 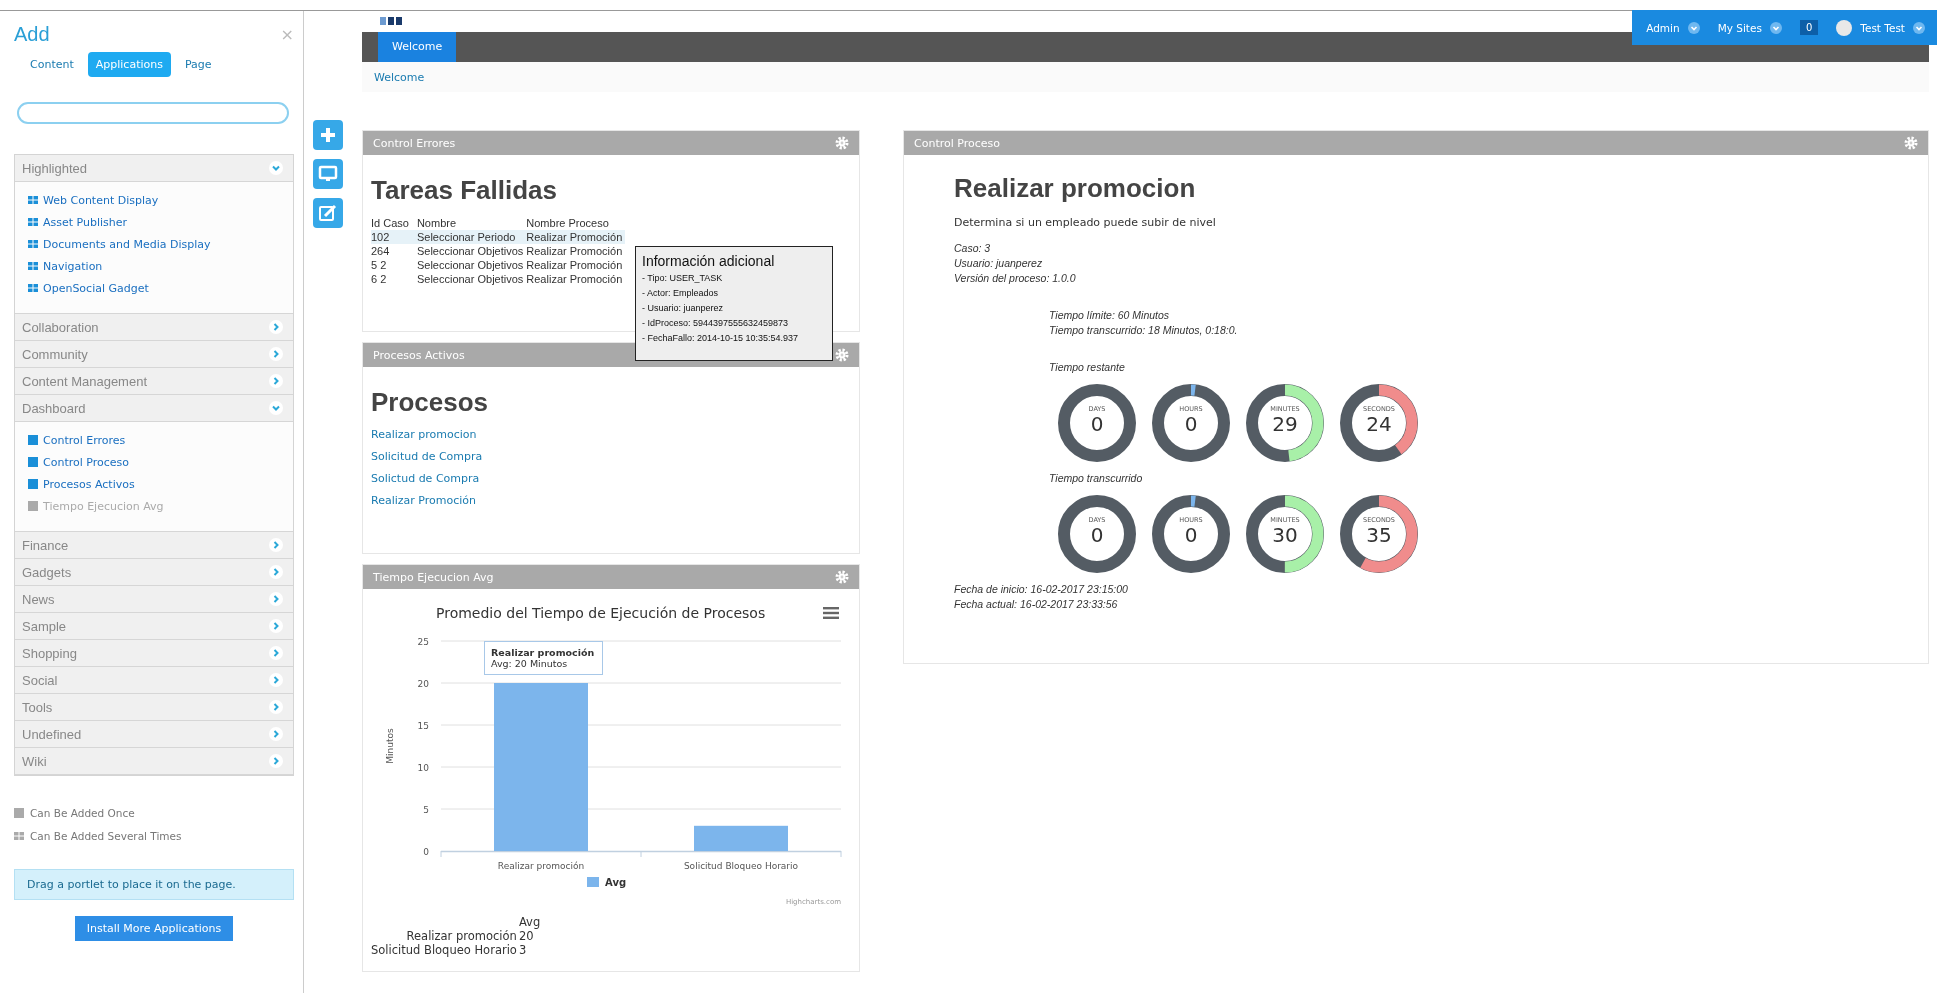 I want to click on table-row: 264 Seleccionar Objetivos Realizar Promoción, so click(x=498, y=251).